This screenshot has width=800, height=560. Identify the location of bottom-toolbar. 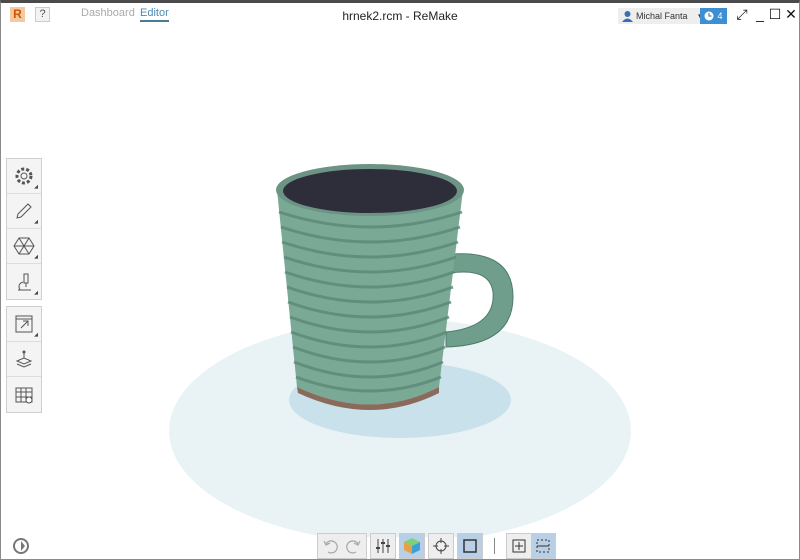
(436, 546).